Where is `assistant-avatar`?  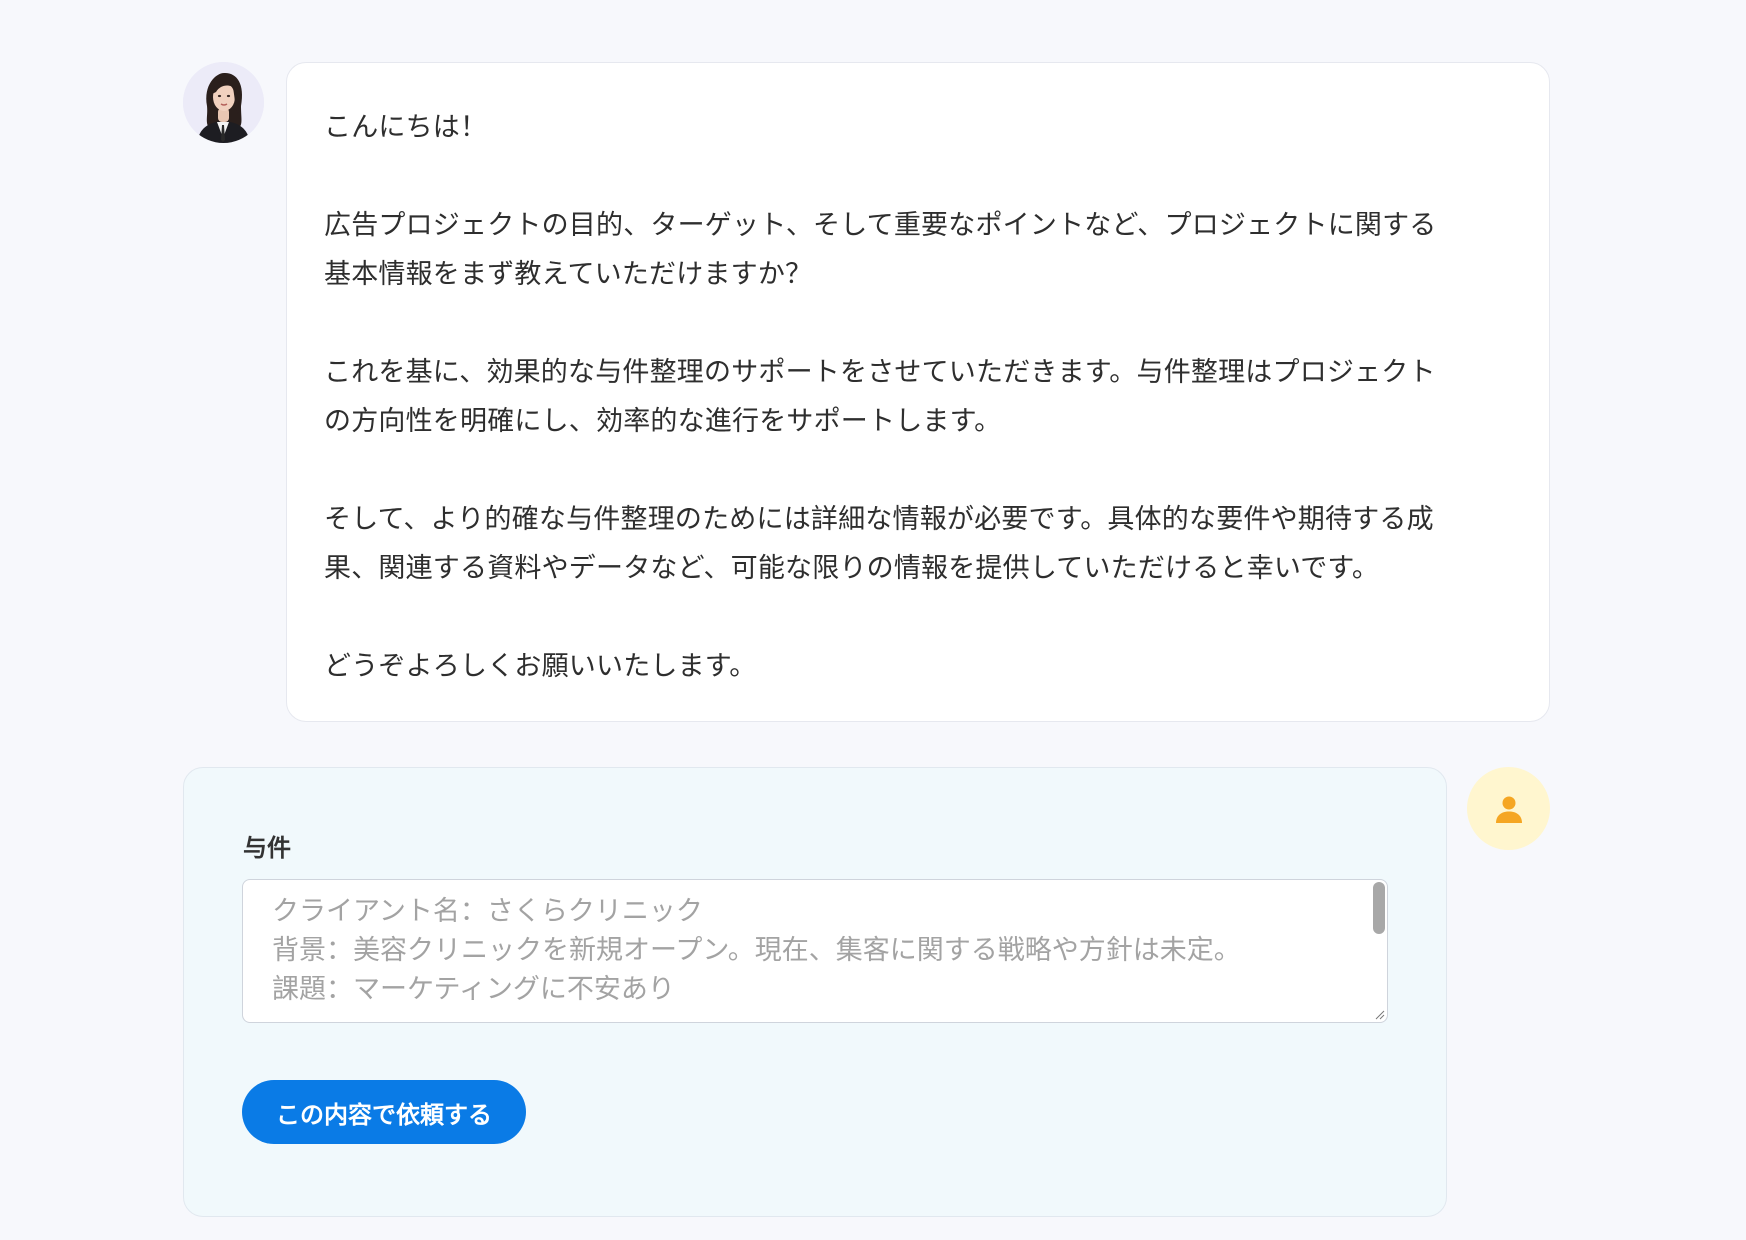
assistant-avatar is located at coordinates (223, 102).